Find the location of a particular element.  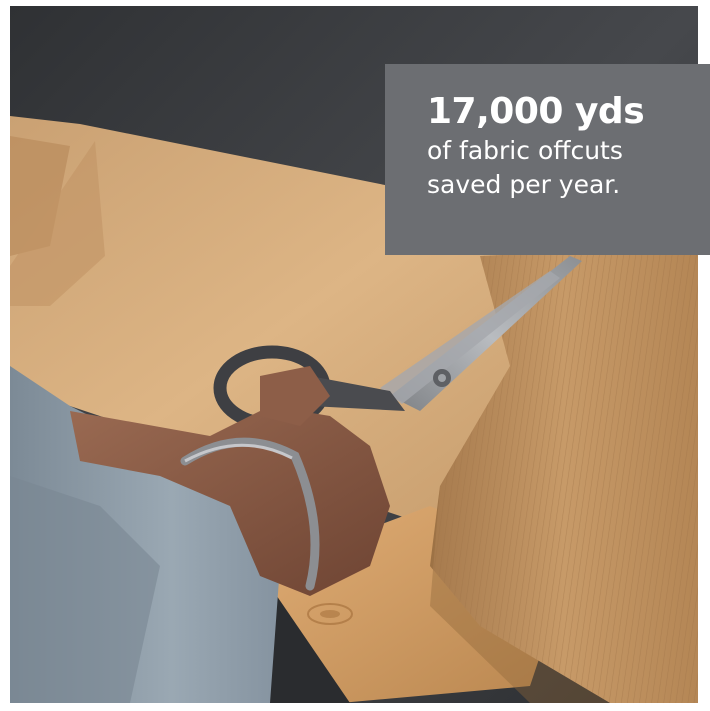

stat-caption-line-2: saved per year. is located at coordinates (524, 184).